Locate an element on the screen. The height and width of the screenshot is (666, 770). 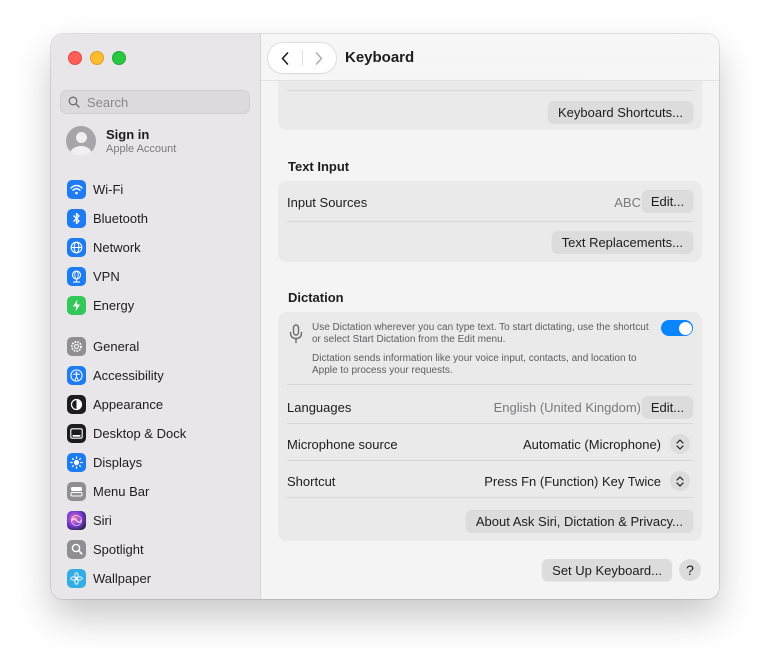
sidebar-item-label: Appearance is located at coordinates (128, 404).